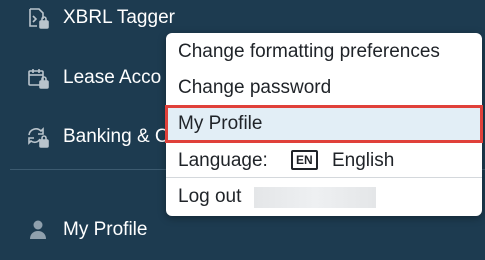 The height and width of the screenshot is (260, 485). What do you see at coordinates (255, 87) in the screenshot?
I see `menu-item-label: Change password` at bounding box center [255, 87].